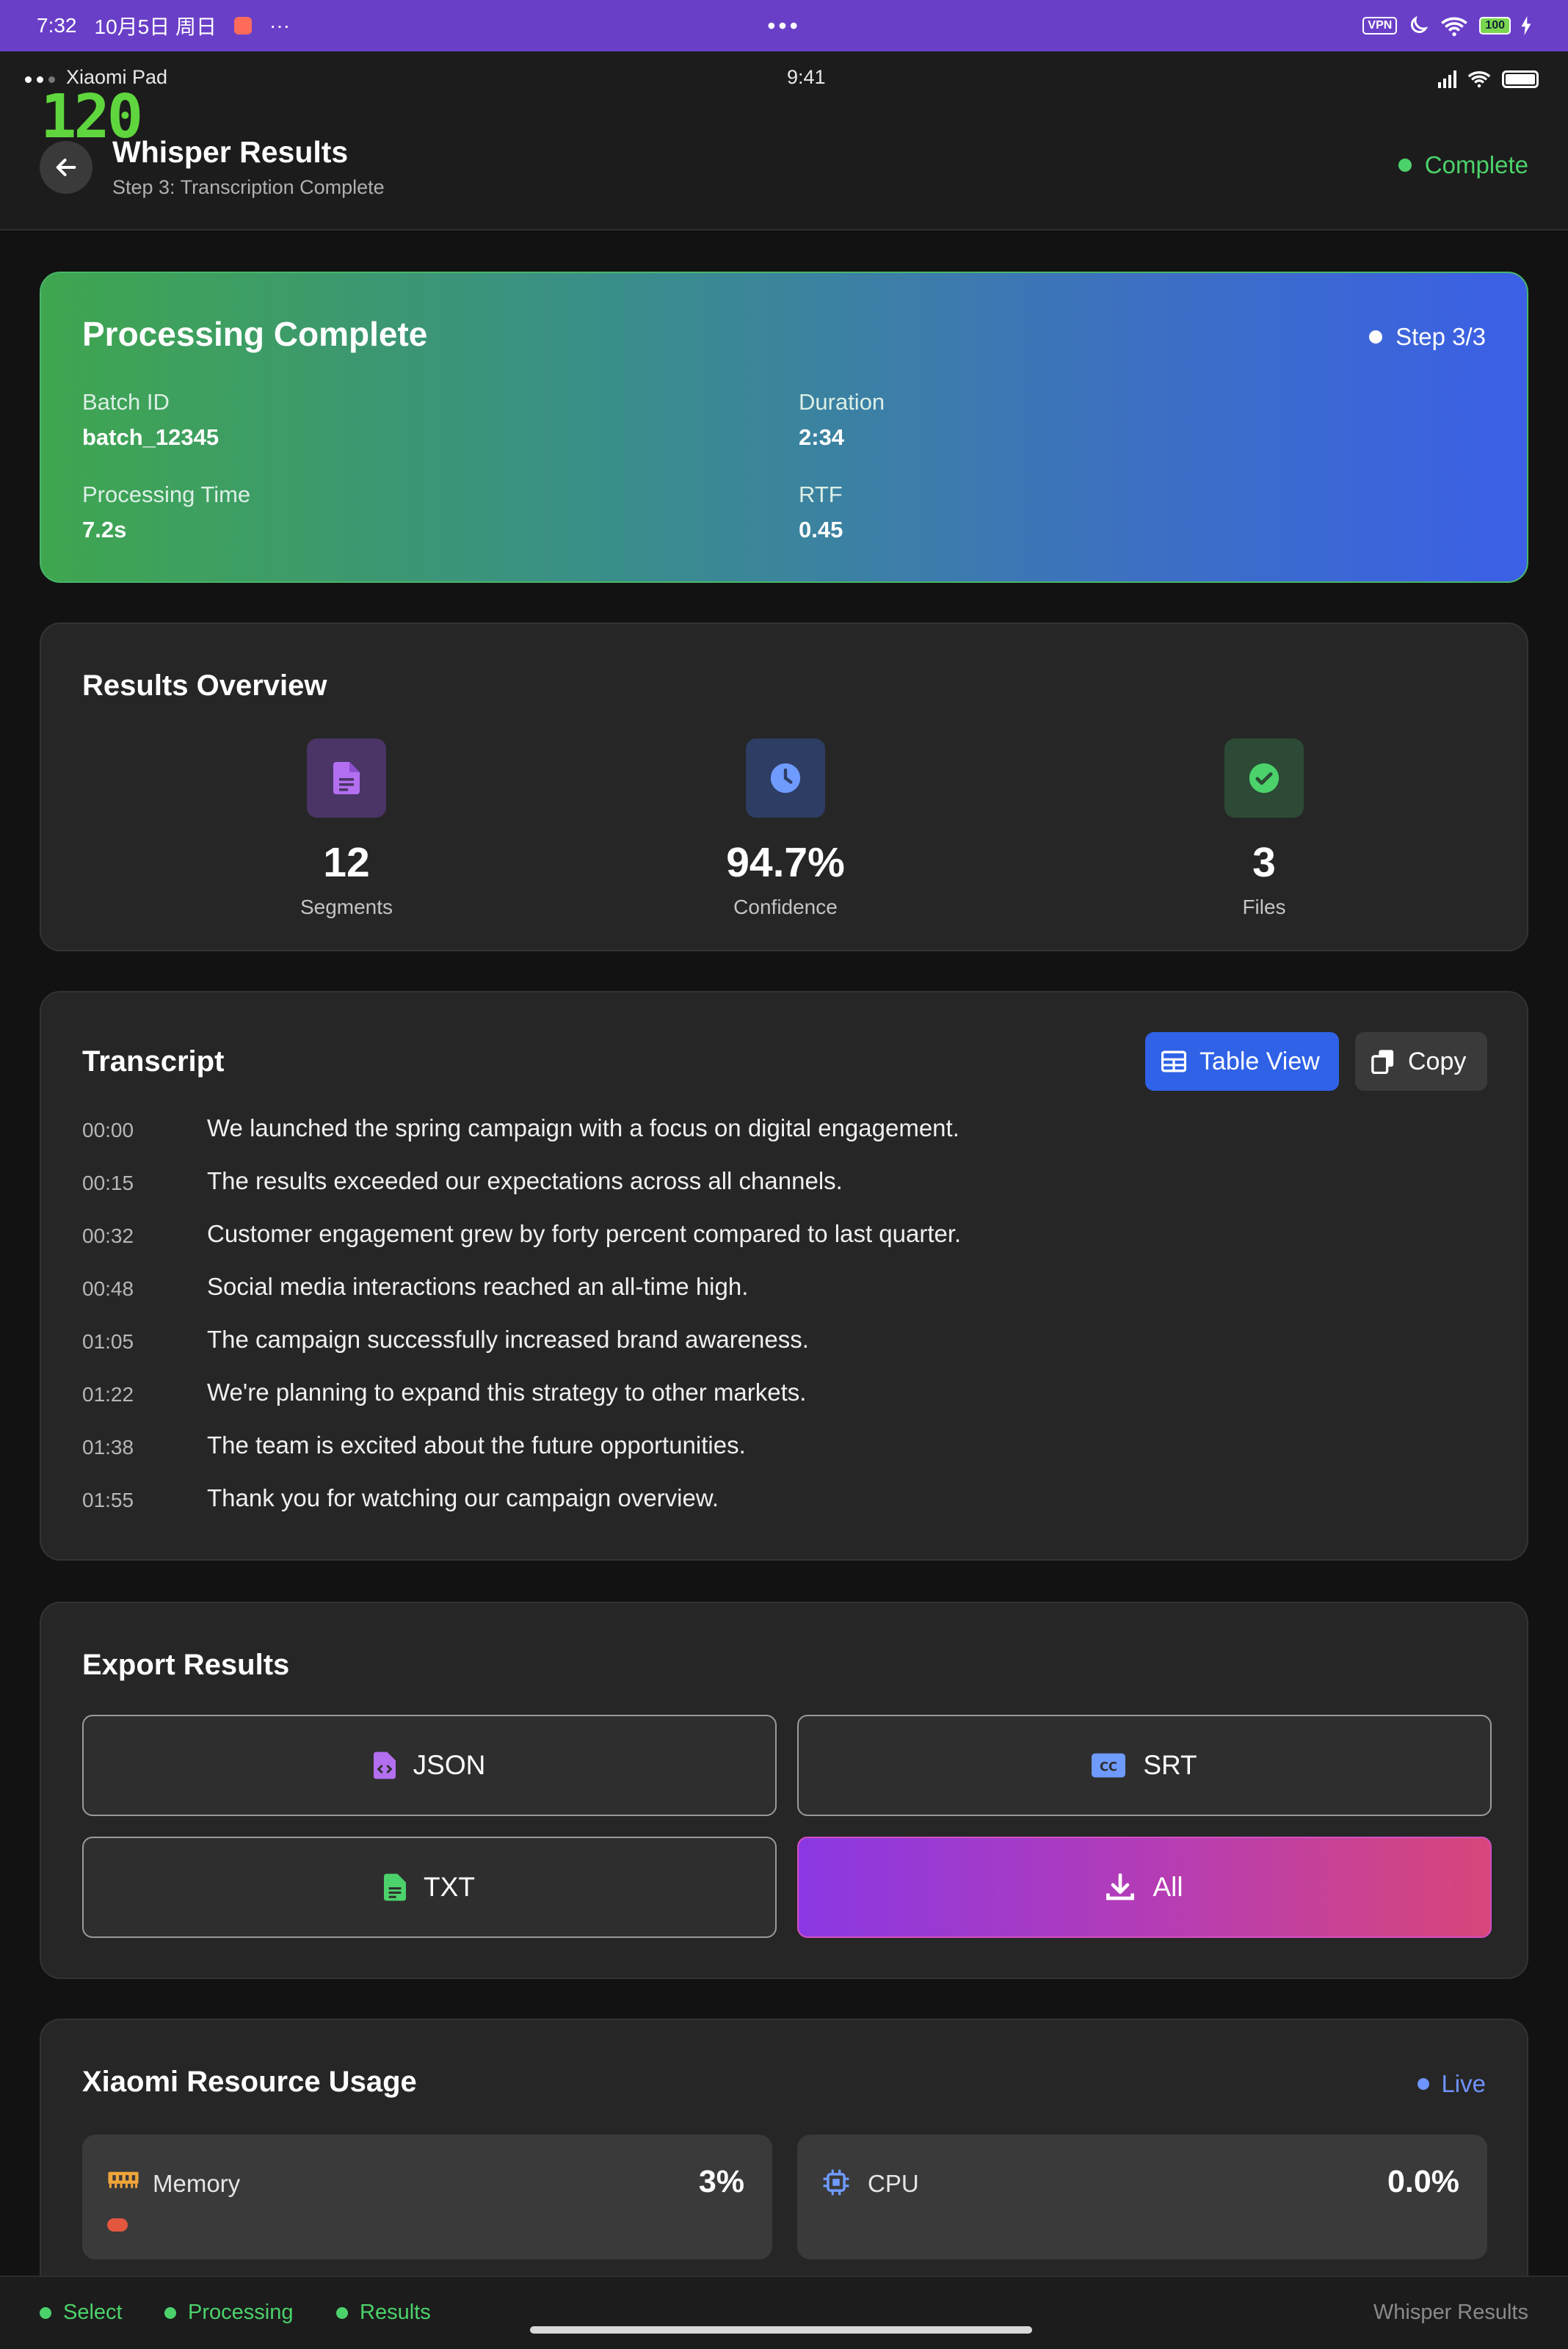 The height and width of the screenshot is (2349, 1568). What do you see at coordinates (1259, 1061) in the screenshot?
I see `table-view-label: Table View` at bounding box center [1259, 1061].